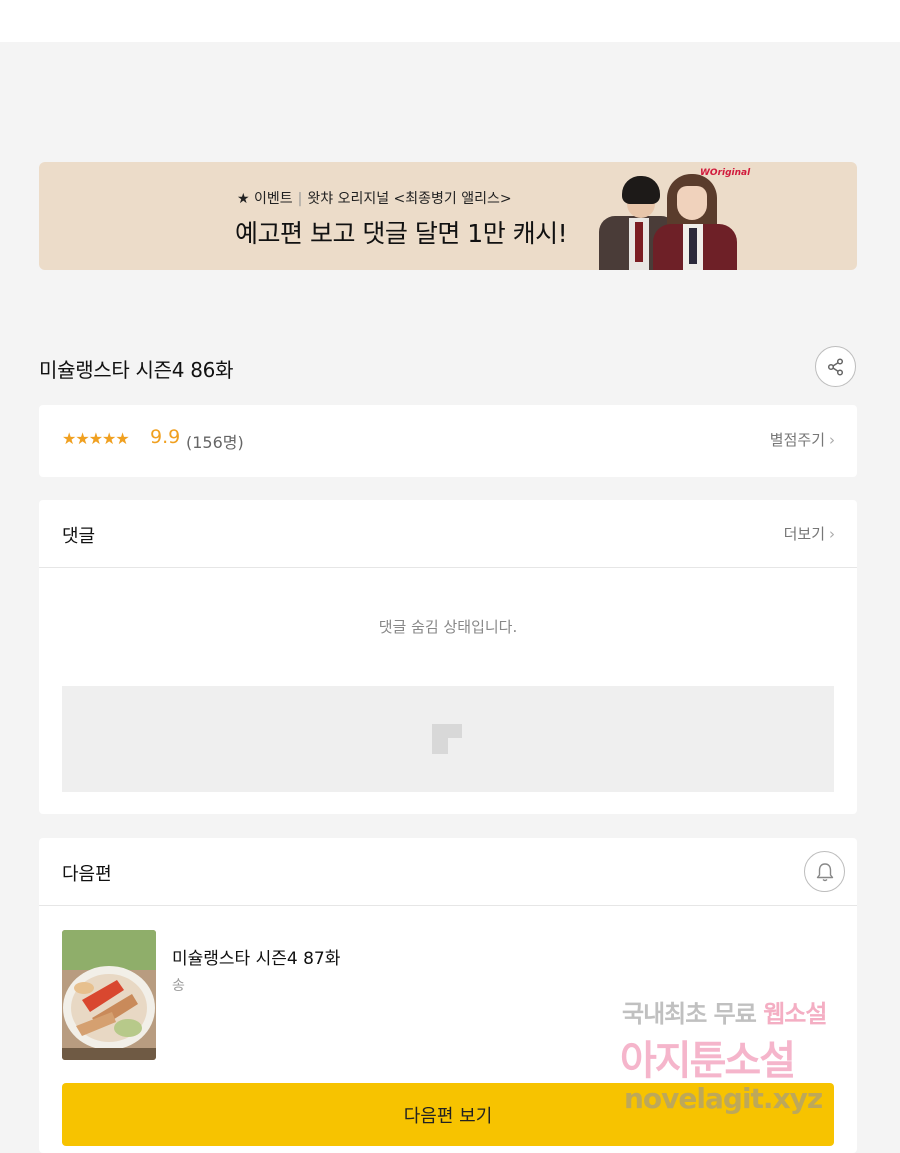 This screenshot has height=1153, width=900. What do you see at coordinates (178, 986) in the screenshot?
I see `next-episode-author: 송` at bounding box center [178, 986].